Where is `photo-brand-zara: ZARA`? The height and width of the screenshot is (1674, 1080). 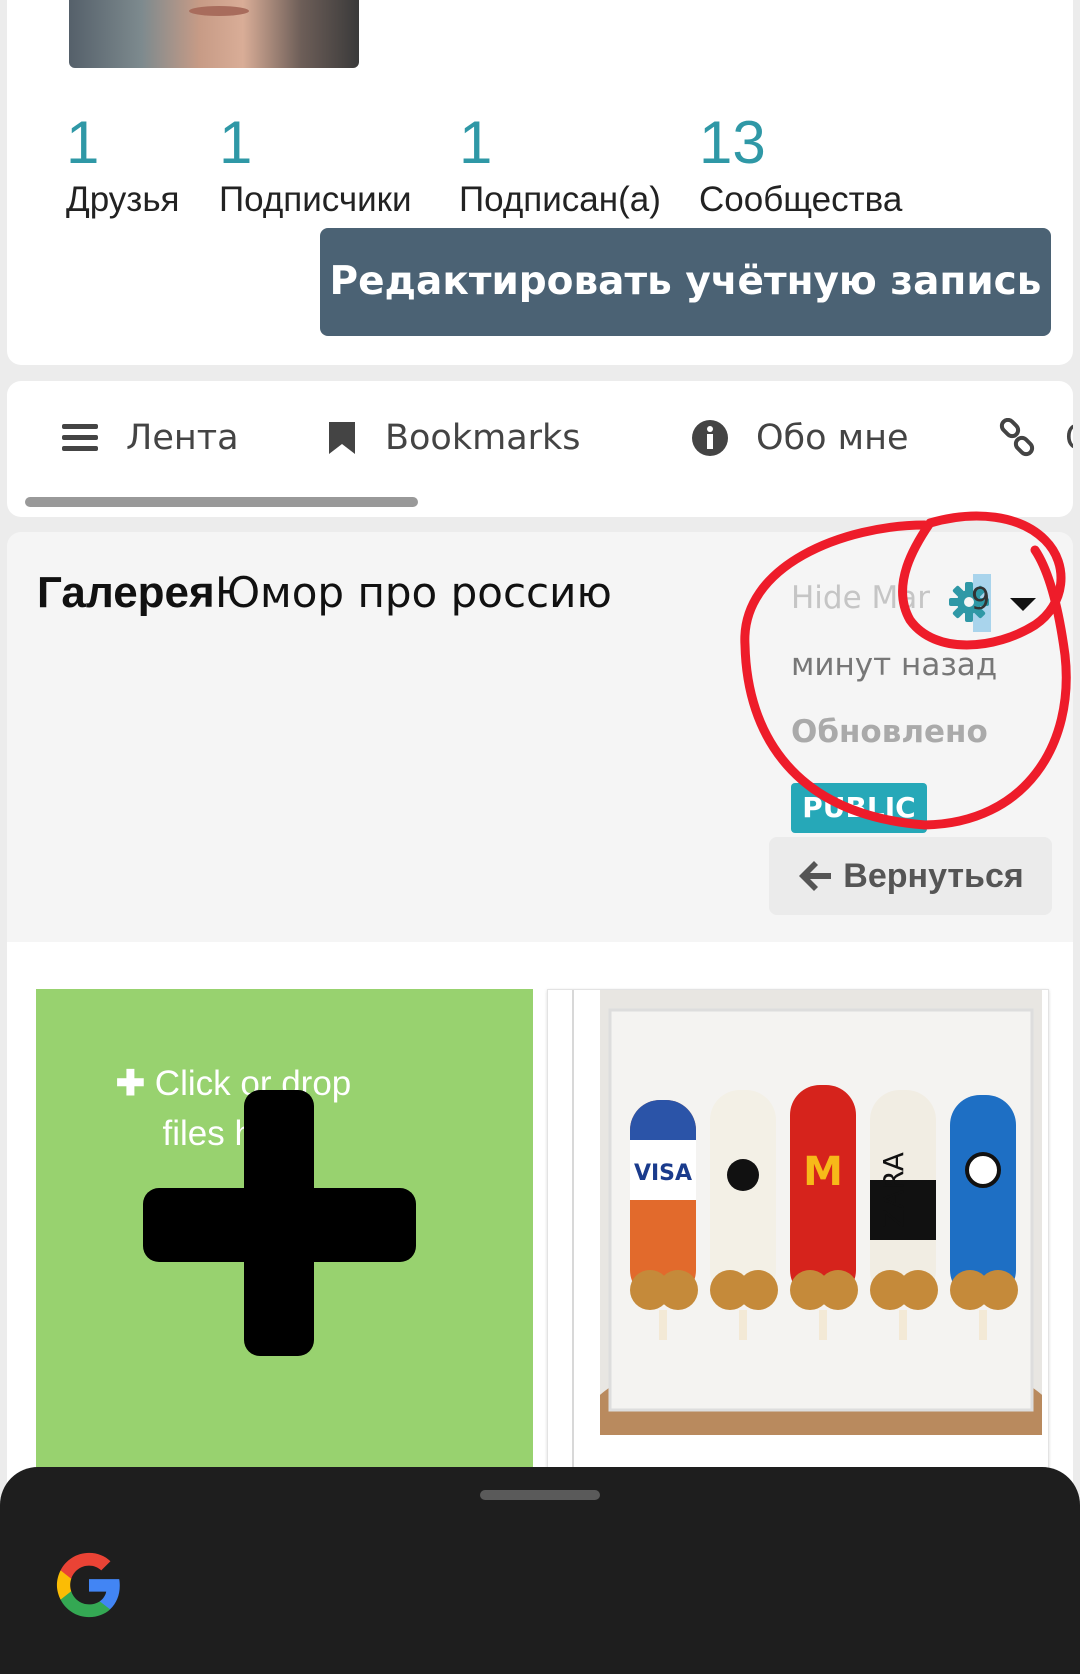
photo-brand-zara: ZARA is located at coordinates (893, 1190).